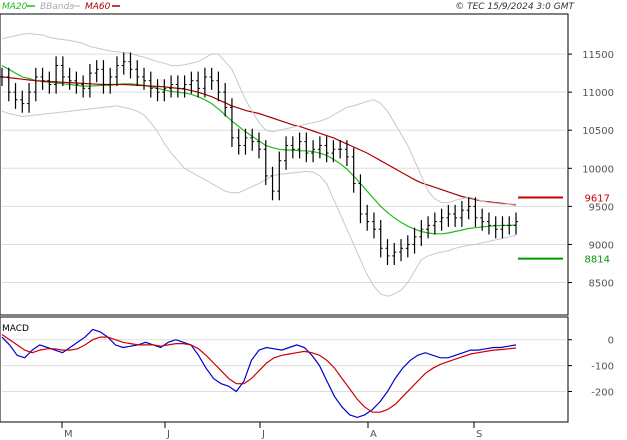  Describe the element at coordinates (598, 55) in the screenshot. I see `main-tick-label: 11500` at that location.